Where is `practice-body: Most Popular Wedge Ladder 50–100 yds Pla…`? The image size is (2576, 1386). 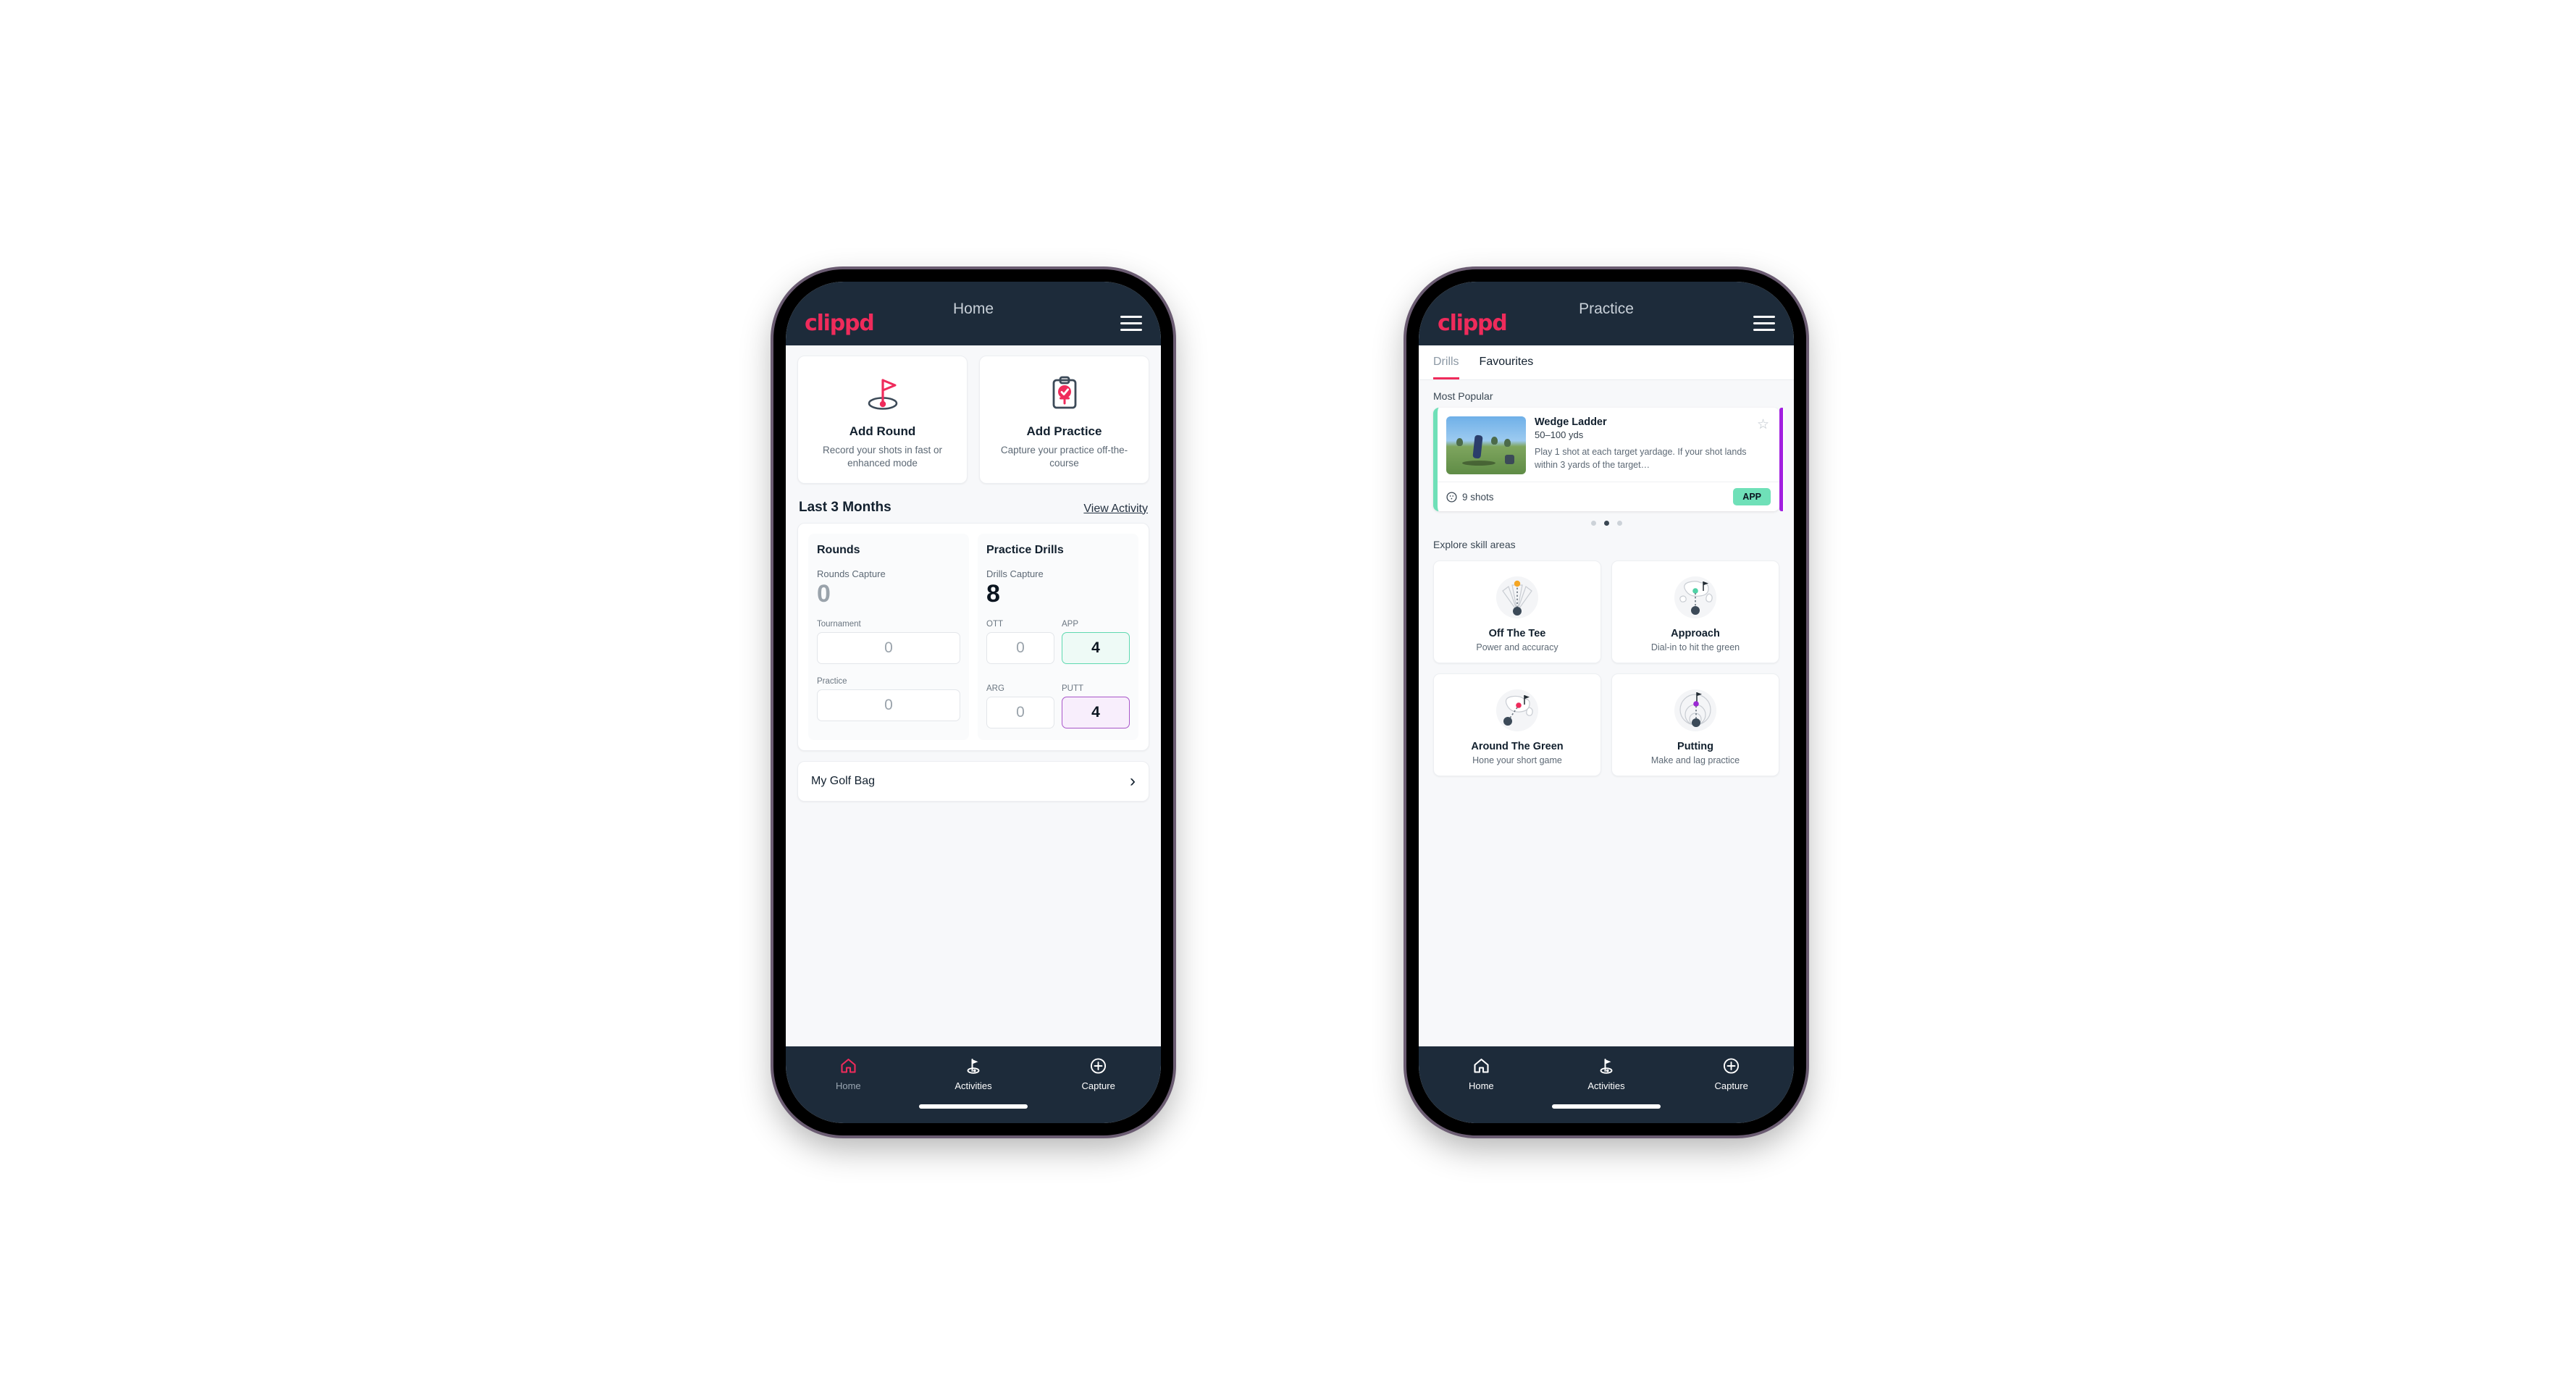 practice-body: Most Popular Wedge Ladder 50–100 yds Pla… is located at coordinates (1606, 713).